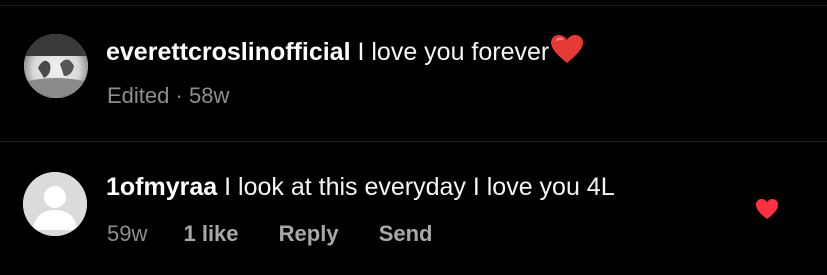 This screenshot has width=827, height=275. What do you see at coordinates (138, 95) in the screenshot?
I see `edited-label: Edited` at bounding box center [138, 95].